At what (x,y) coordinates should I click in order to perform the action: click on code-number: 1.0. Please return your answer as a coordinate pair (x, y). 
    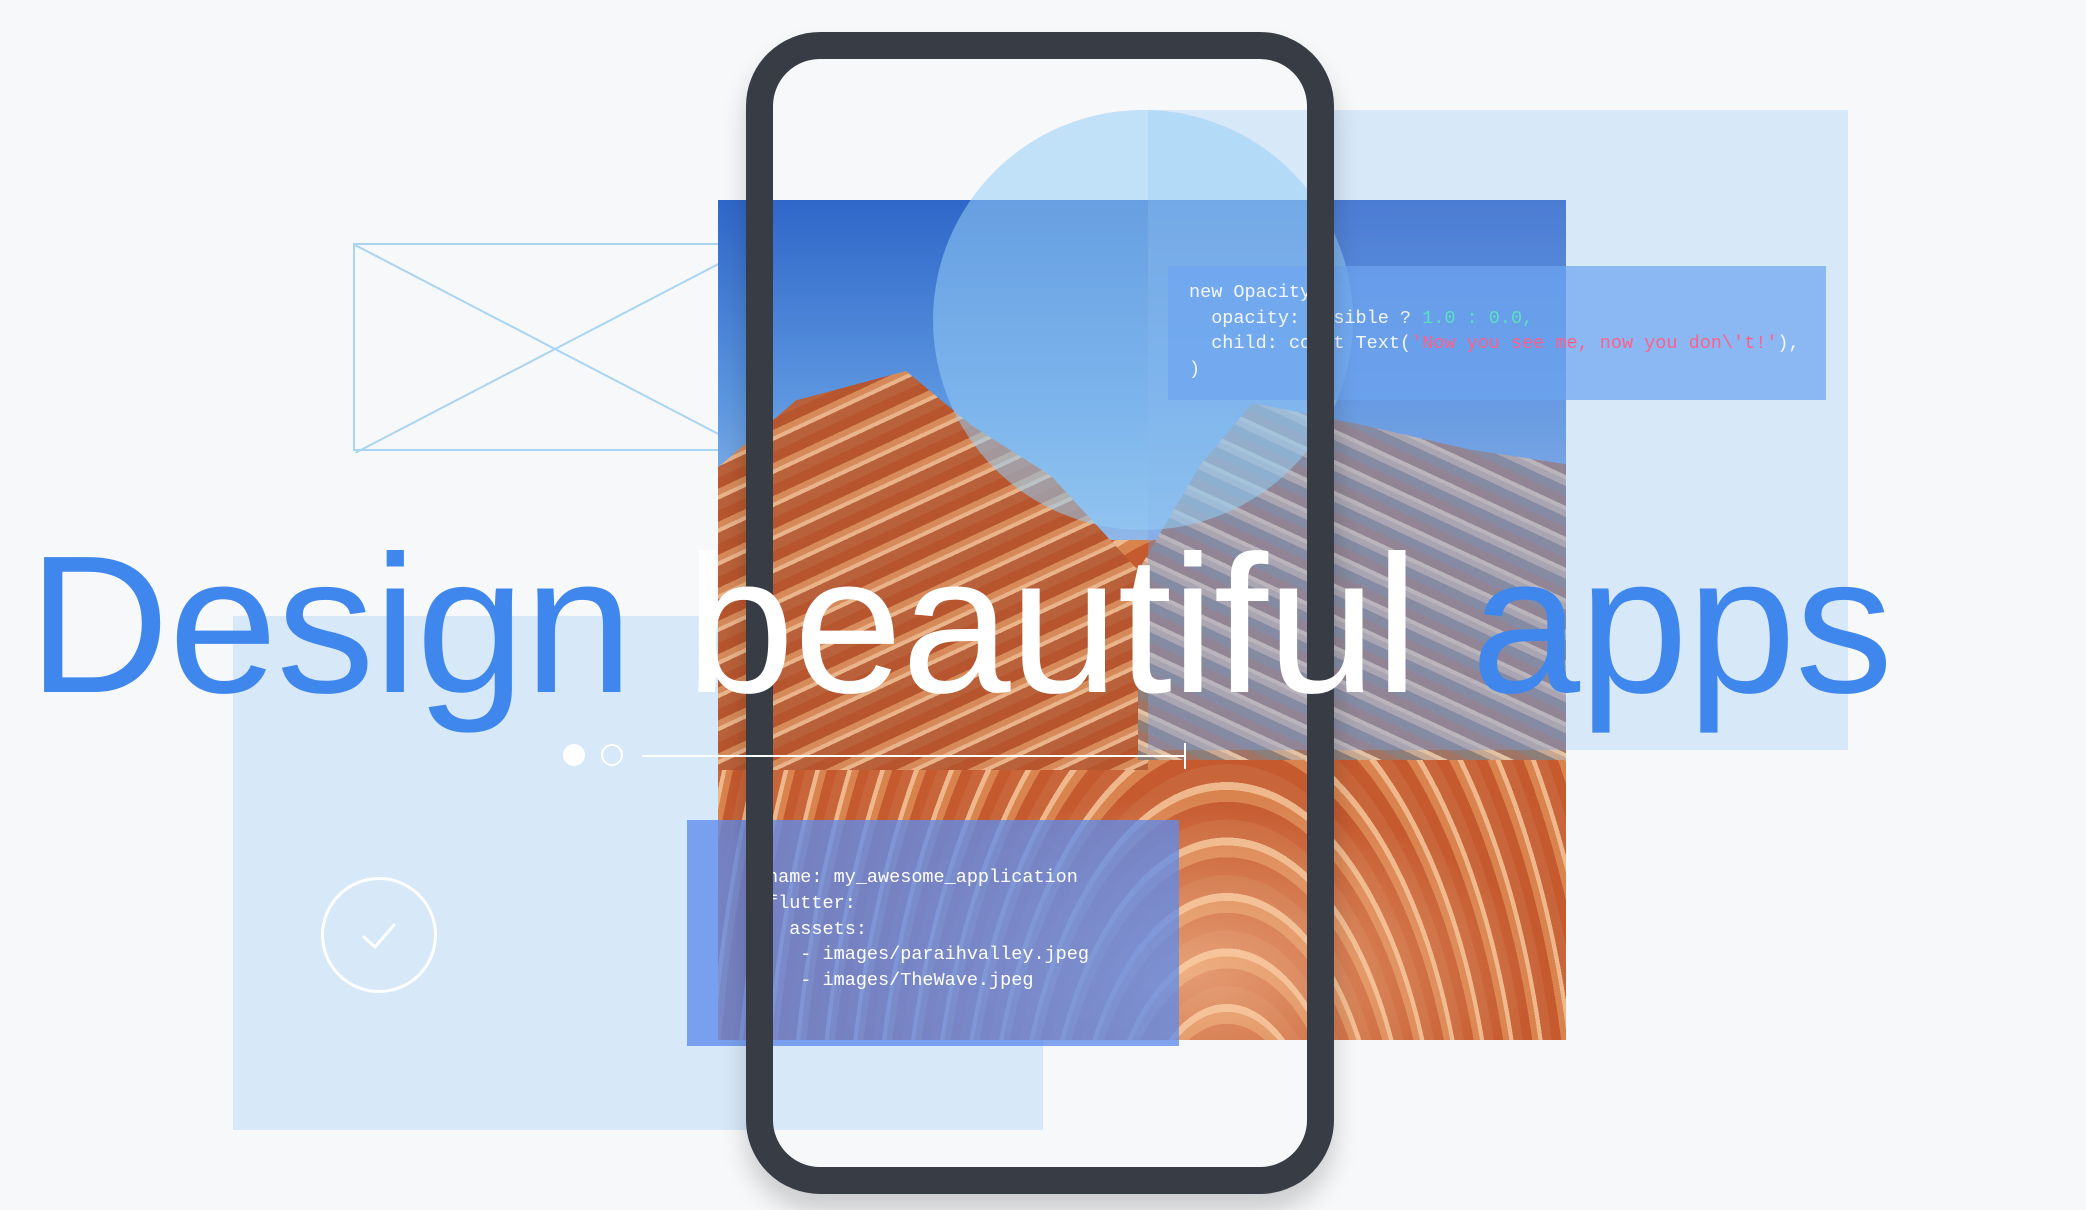
    Looking at the image, I should click on (1439, 318).